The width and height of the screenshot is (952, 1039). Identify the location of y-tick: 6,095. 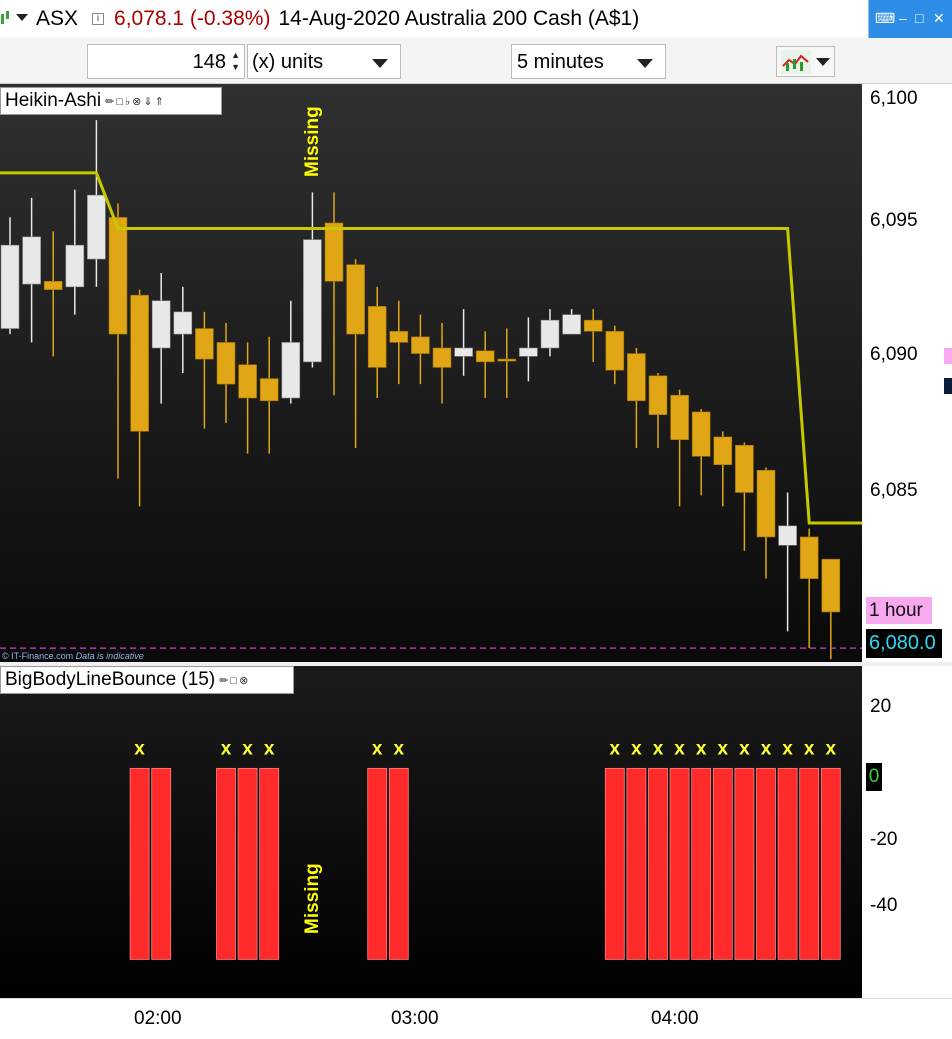
(894, 220).